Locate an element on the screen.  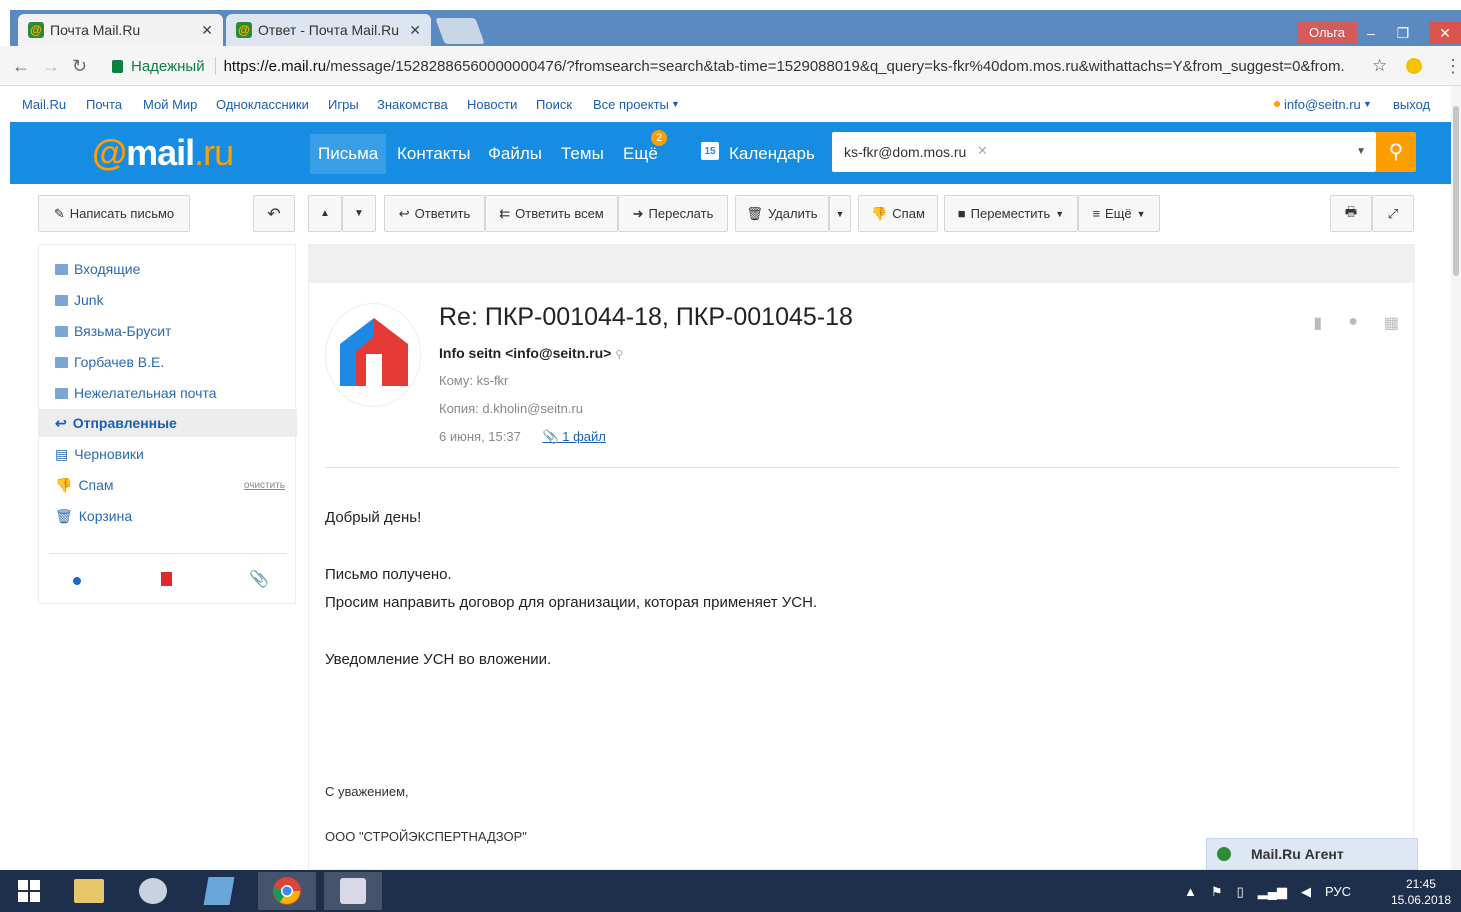
paint-button is located at coordinates (153, 891).